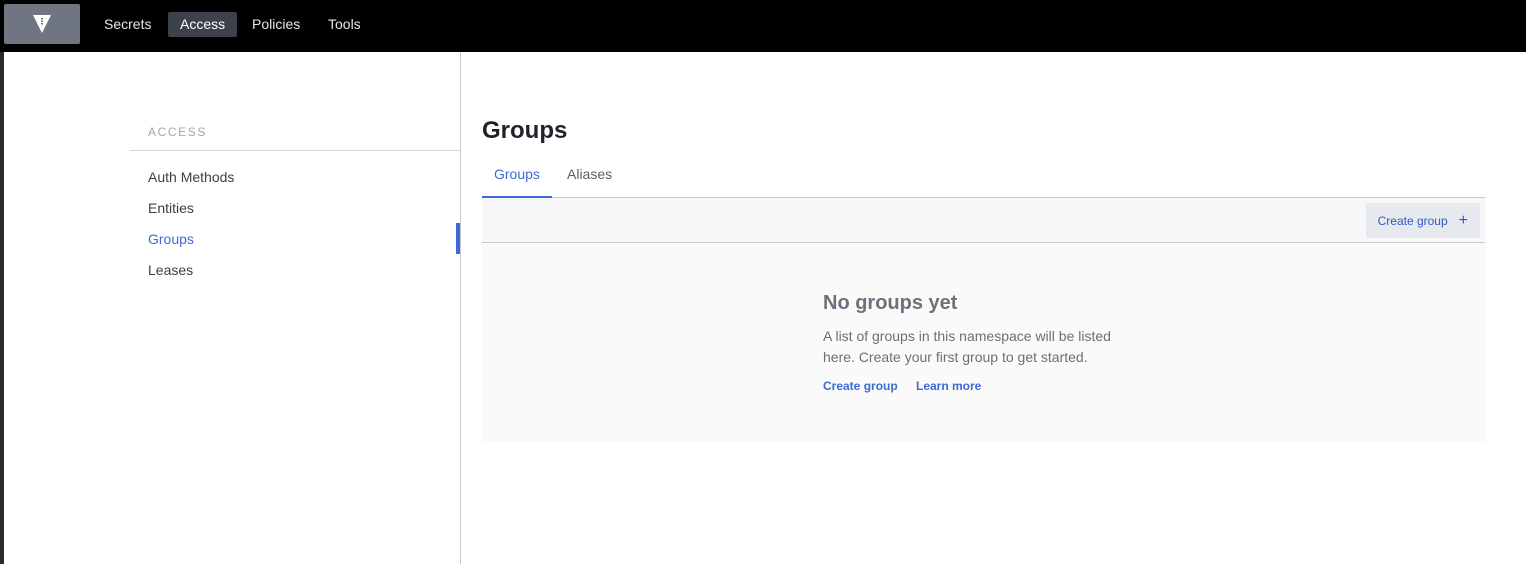  Describe the element at coordinates (948, 386) in the screenshot. I see `empty-state-learn-more-link: Learn more` at that location.